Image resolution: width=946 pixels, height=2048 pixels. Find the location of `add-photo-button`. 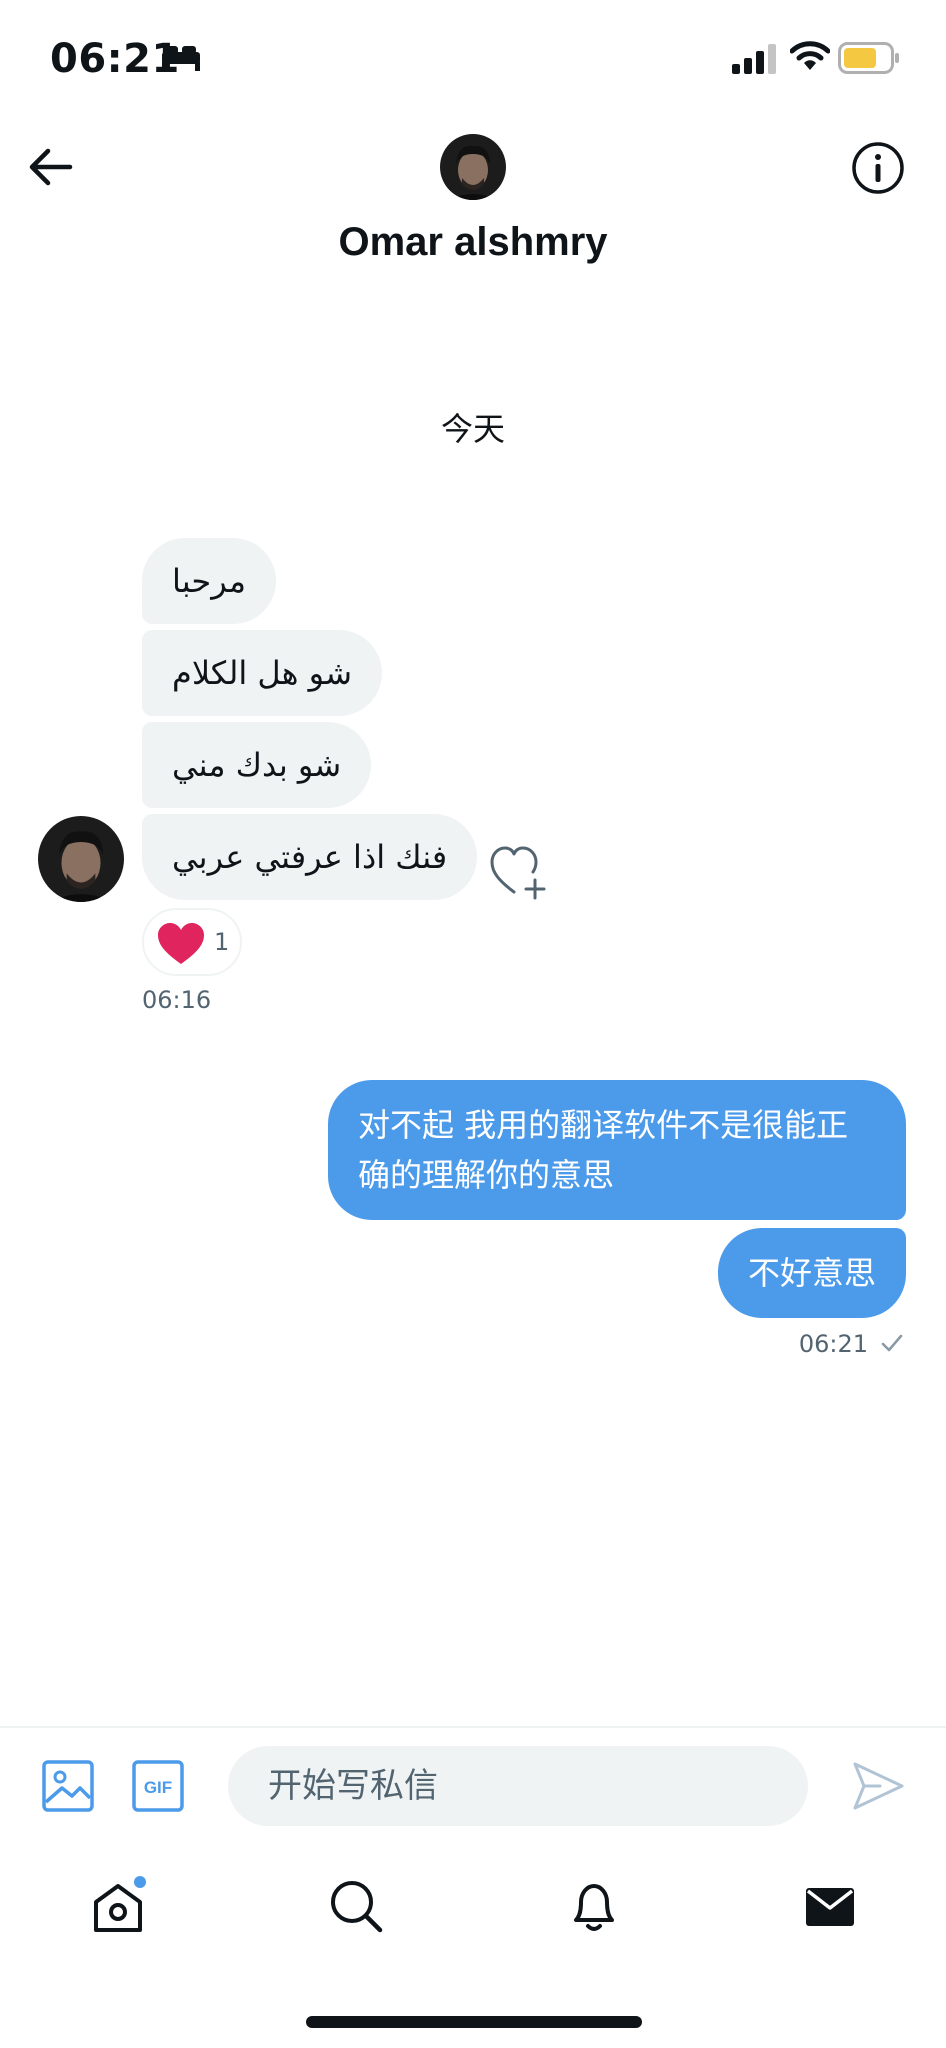

add-photo-button is located at coordinates (68, 1786).